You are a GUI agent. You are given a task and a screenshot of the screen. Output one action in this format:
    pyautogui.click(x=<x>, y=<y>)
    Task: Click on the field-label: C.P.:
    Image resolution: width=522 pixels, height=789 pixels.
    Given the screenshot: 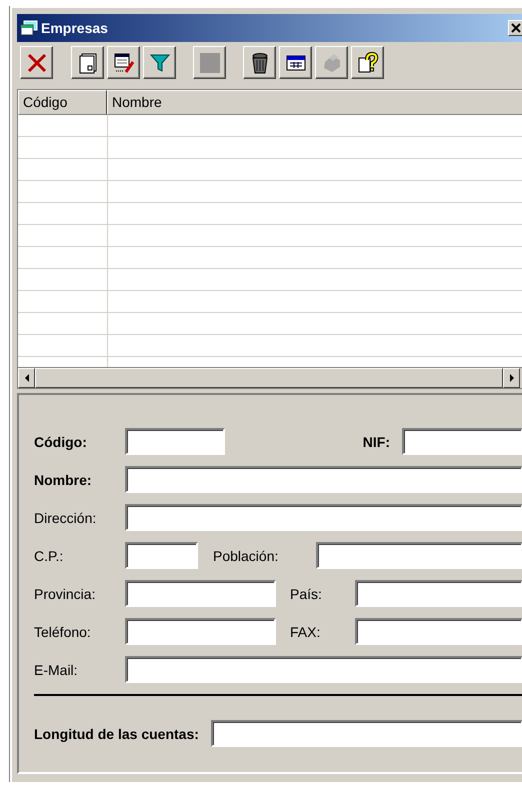 What is the action you would take?
    pyautogui.click(x=49, y=556)
    